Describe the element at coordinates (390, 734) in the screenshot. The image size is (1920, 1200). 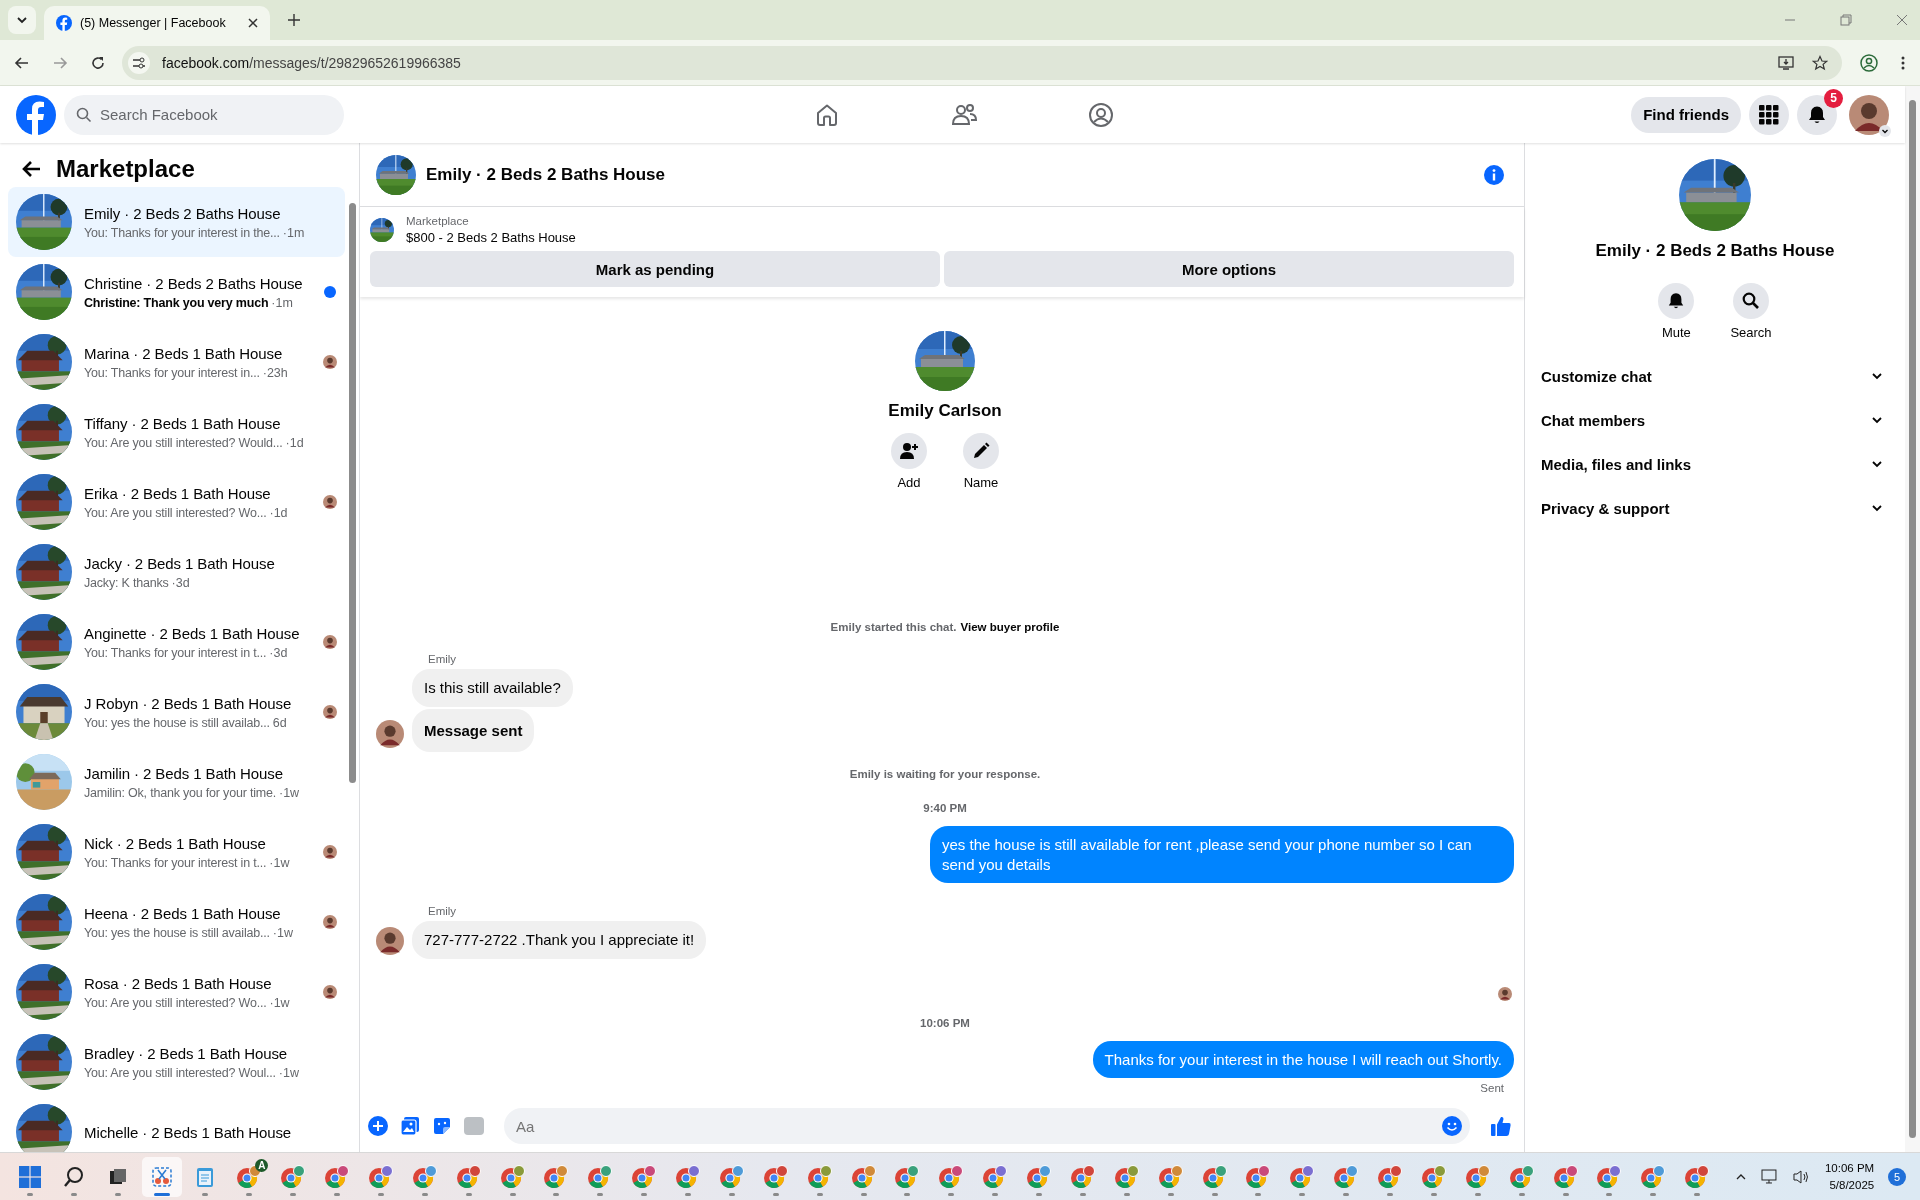
I see `avatar` at that location.